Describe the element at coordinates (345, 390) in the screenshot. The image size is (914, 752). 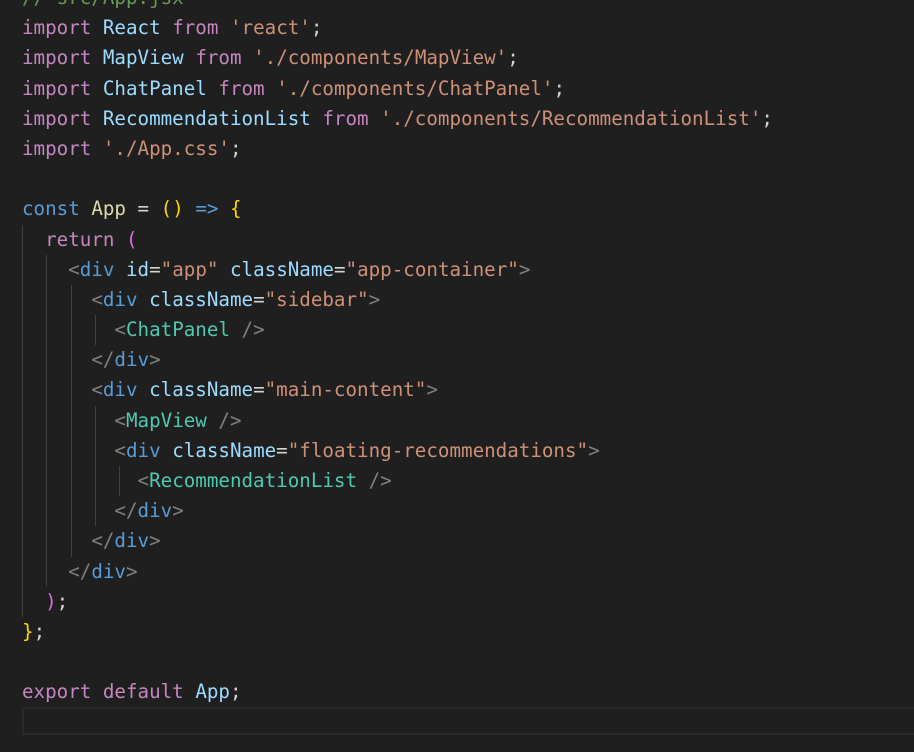
I see `code-token: "main-content"` at that location.